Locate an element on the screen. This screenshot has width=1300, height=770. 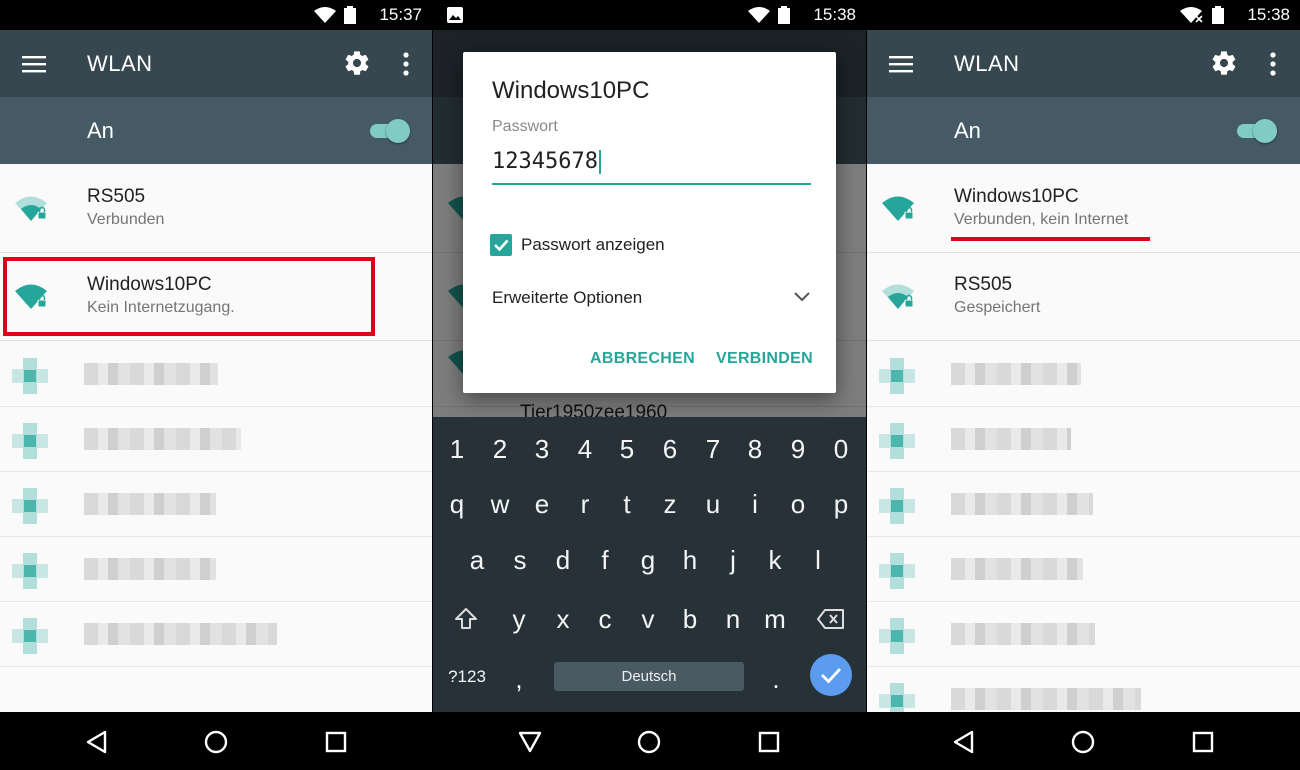
key: c is located at coordinates (605, 619).